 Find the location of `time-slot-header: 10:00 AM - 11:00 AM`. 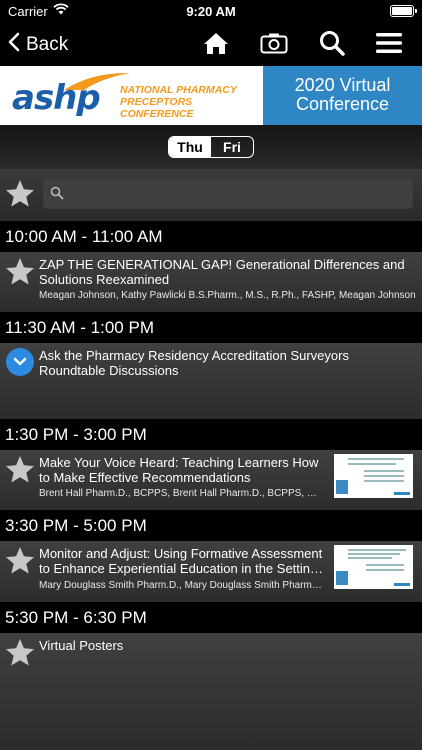

time-slot-header: 10:00 AM - 11:00 AM is located at coordinates (211, 236).